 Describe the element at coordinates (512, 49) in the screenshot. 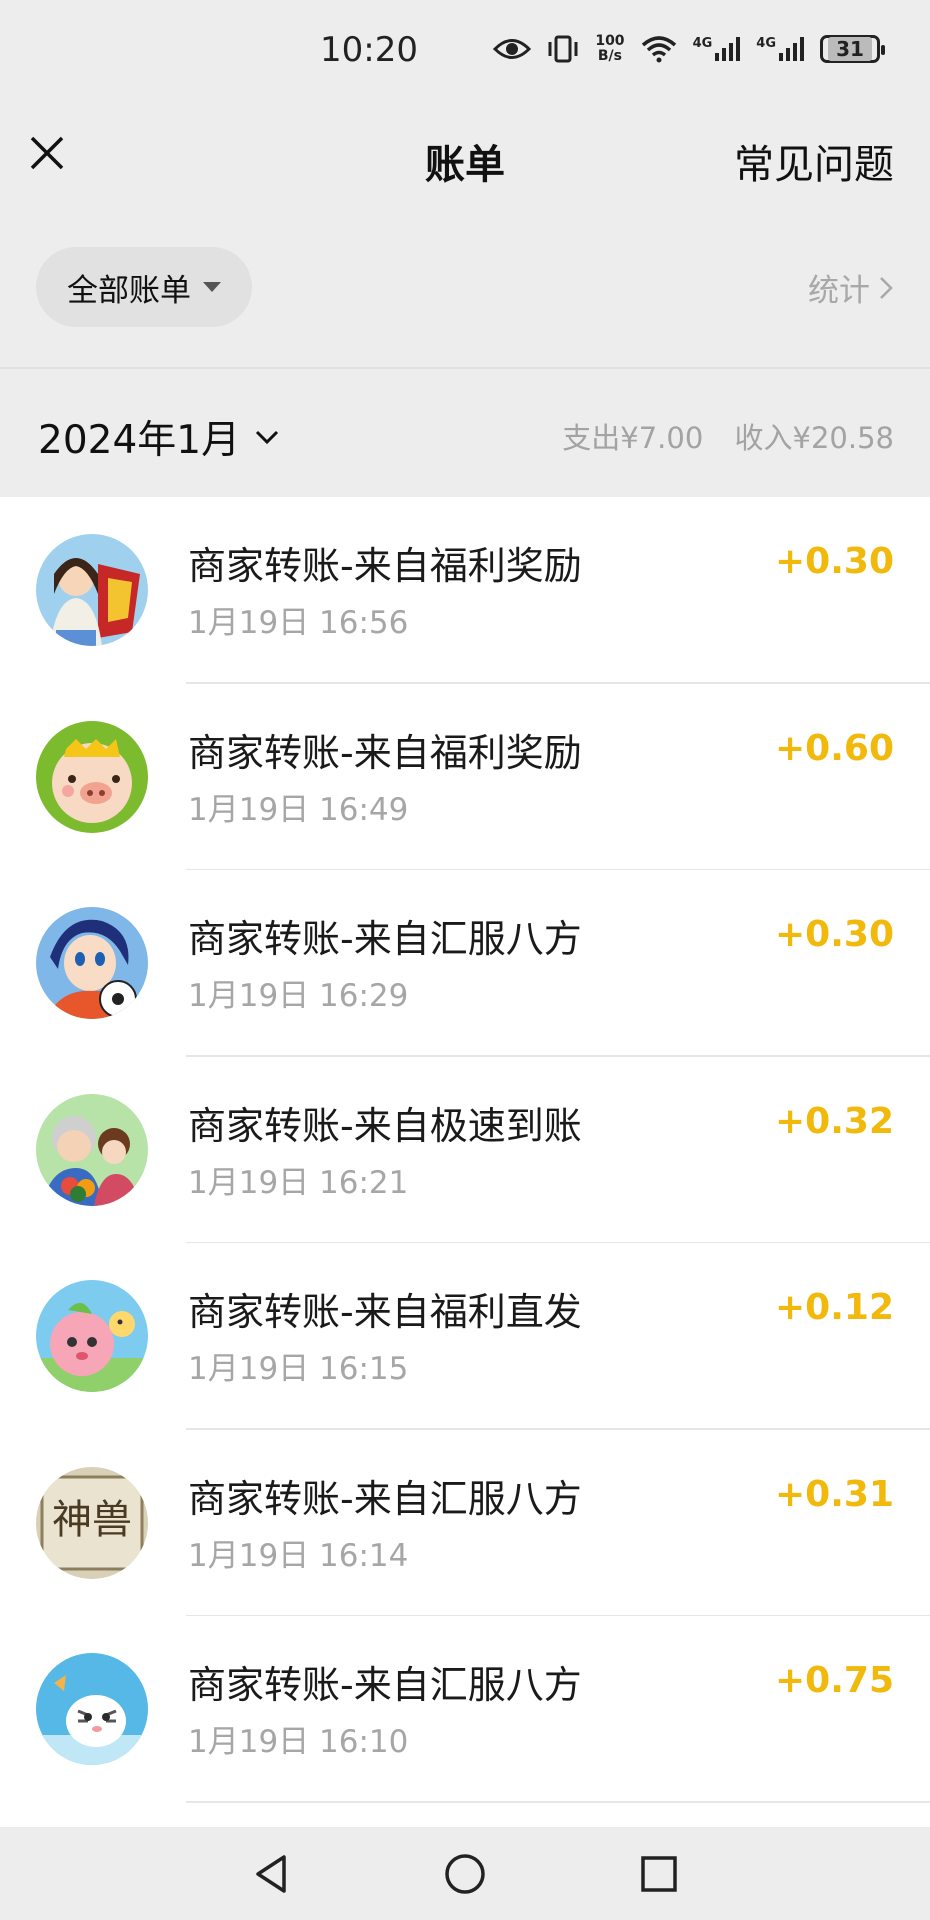

I see `eye-icon` at that location.